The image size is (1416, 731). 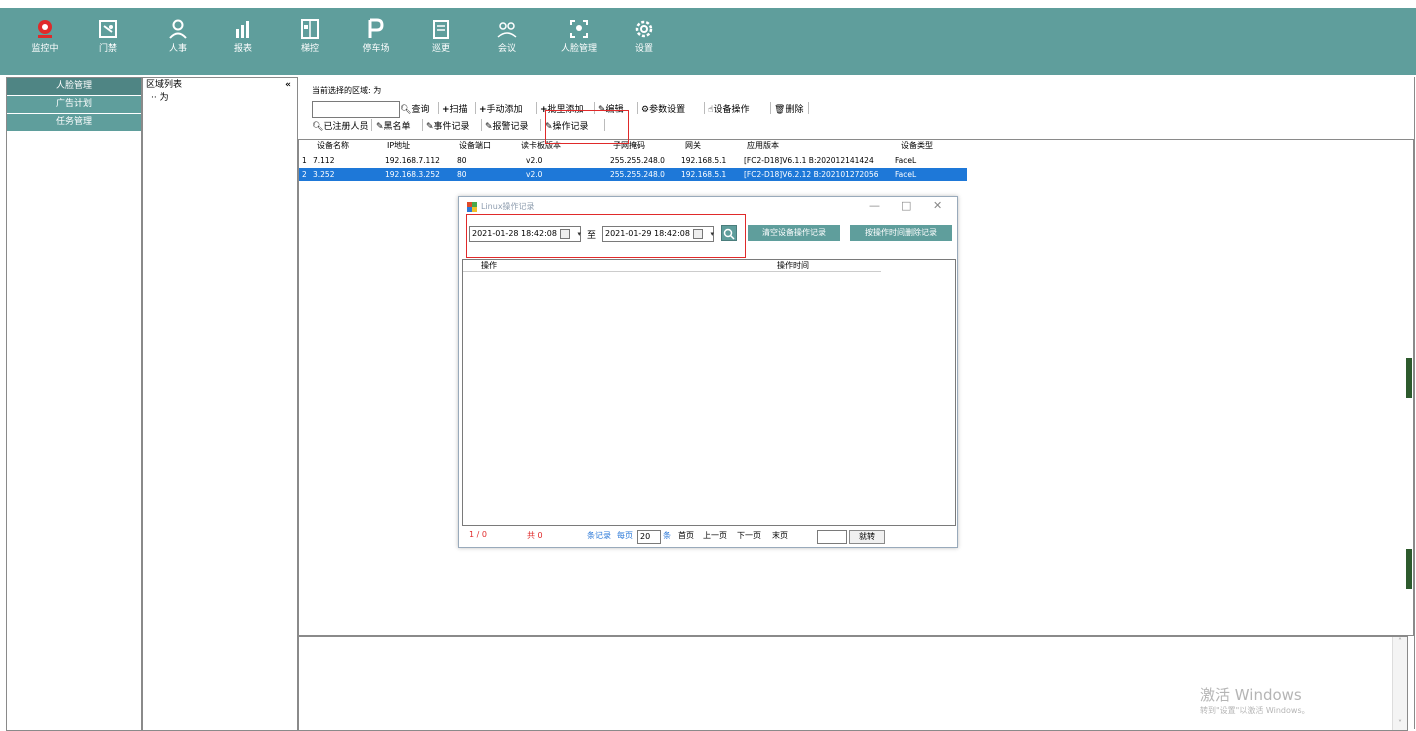 I want to click on nav-elevator: 梯控, so click(x=310, y=41).